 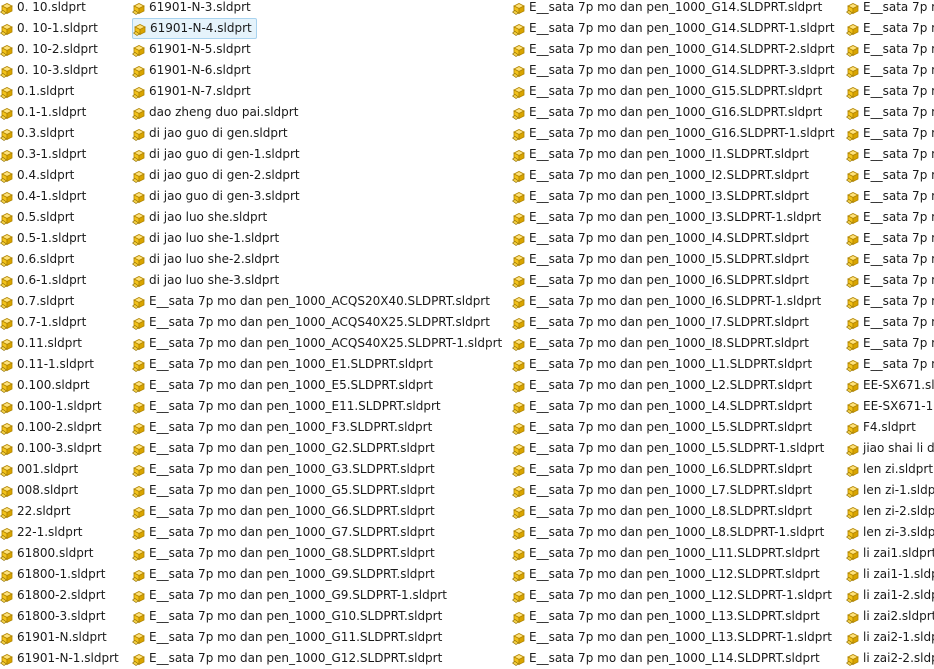 What do you see at coordinates (43, 343) in the screenshot?
I see `file-item: 0.11.sldprt` at bounding box center [43, 343].